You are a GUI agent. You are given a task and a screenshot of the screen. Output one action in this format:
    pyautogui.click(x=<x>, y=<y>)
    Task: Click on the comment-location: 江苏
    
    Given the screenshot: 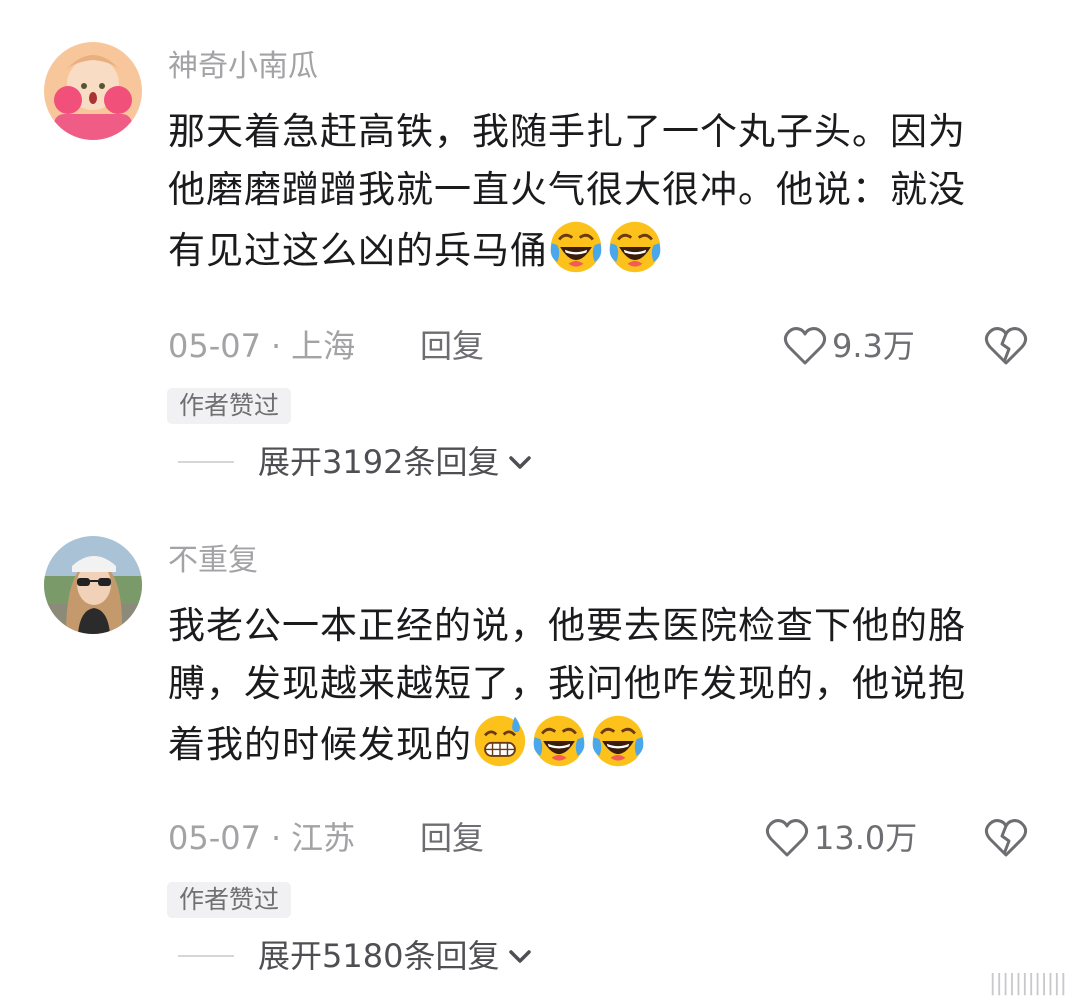 What is the action you would take?
    pyautogui.click(x=323, y=838)
    